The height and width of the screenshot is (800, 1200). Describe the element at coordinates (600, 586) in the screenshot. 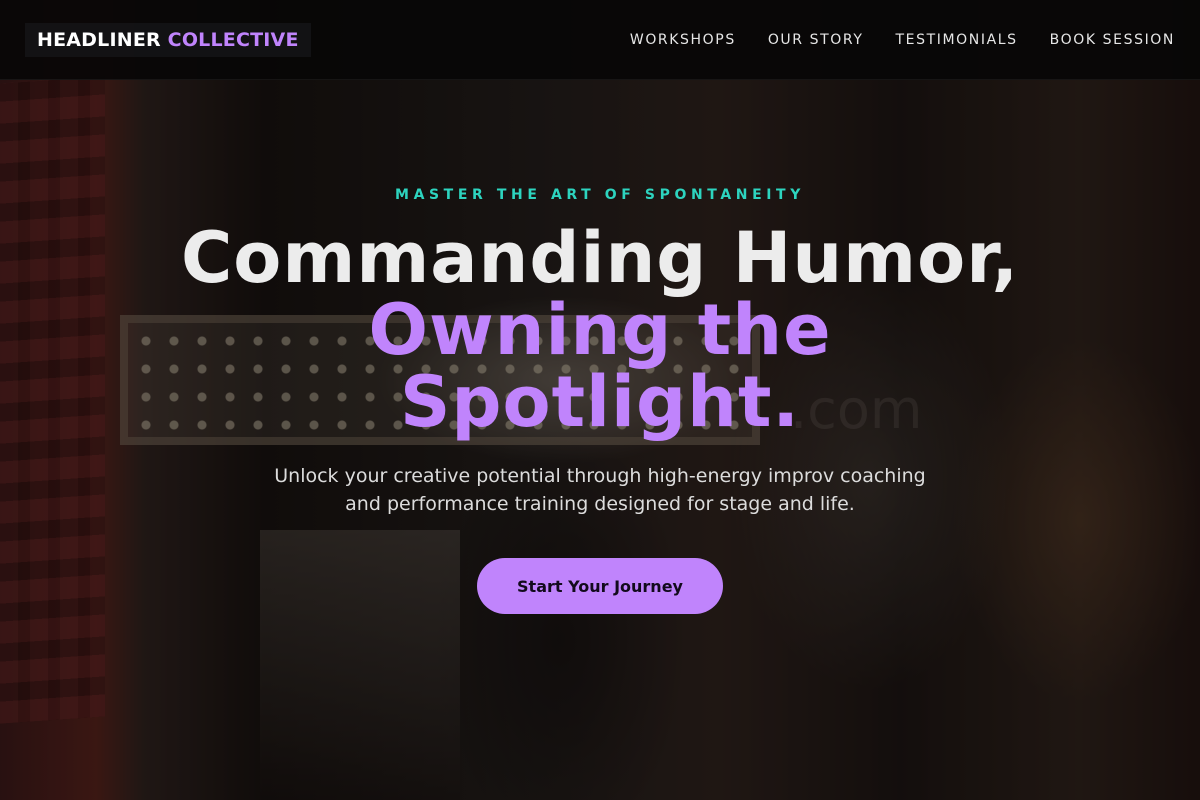

I see `start-journey-button: Start Your Journey` at that location.